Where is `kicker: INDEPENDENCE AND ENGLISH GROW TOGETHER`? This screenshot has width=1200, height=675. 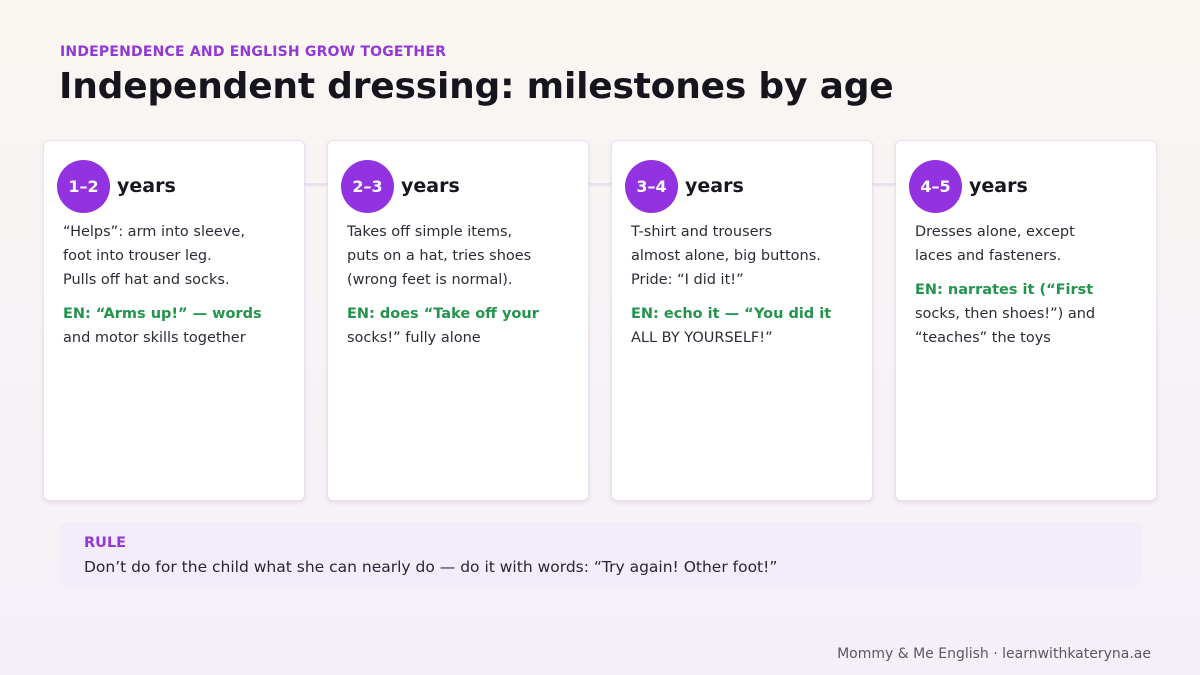
kicker: INDEPENDENCE AND ENGLISH GROW TOGETHER is located at coordinates (253, 52).